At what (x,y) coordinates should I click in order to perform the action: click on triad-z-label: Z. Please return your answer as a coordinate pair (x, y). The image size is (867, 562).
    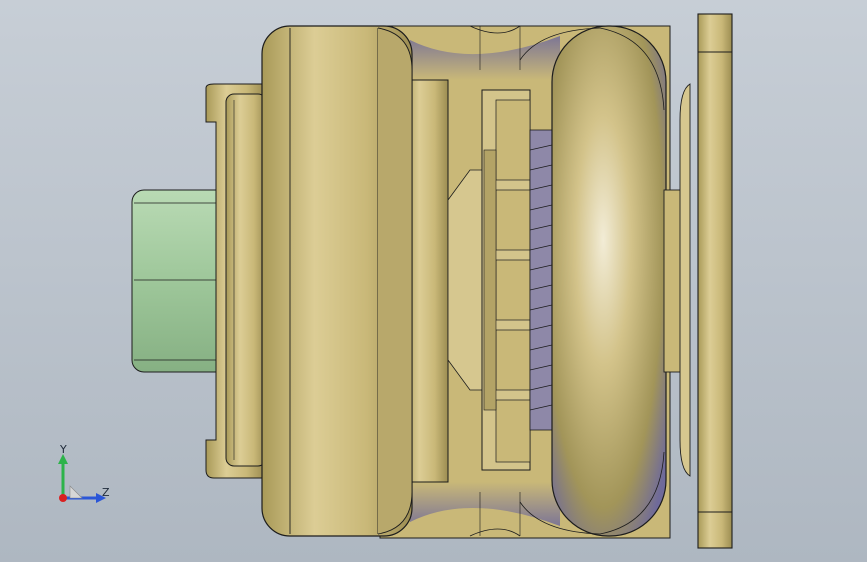
    Looking at the image, I should click on (106, 492).